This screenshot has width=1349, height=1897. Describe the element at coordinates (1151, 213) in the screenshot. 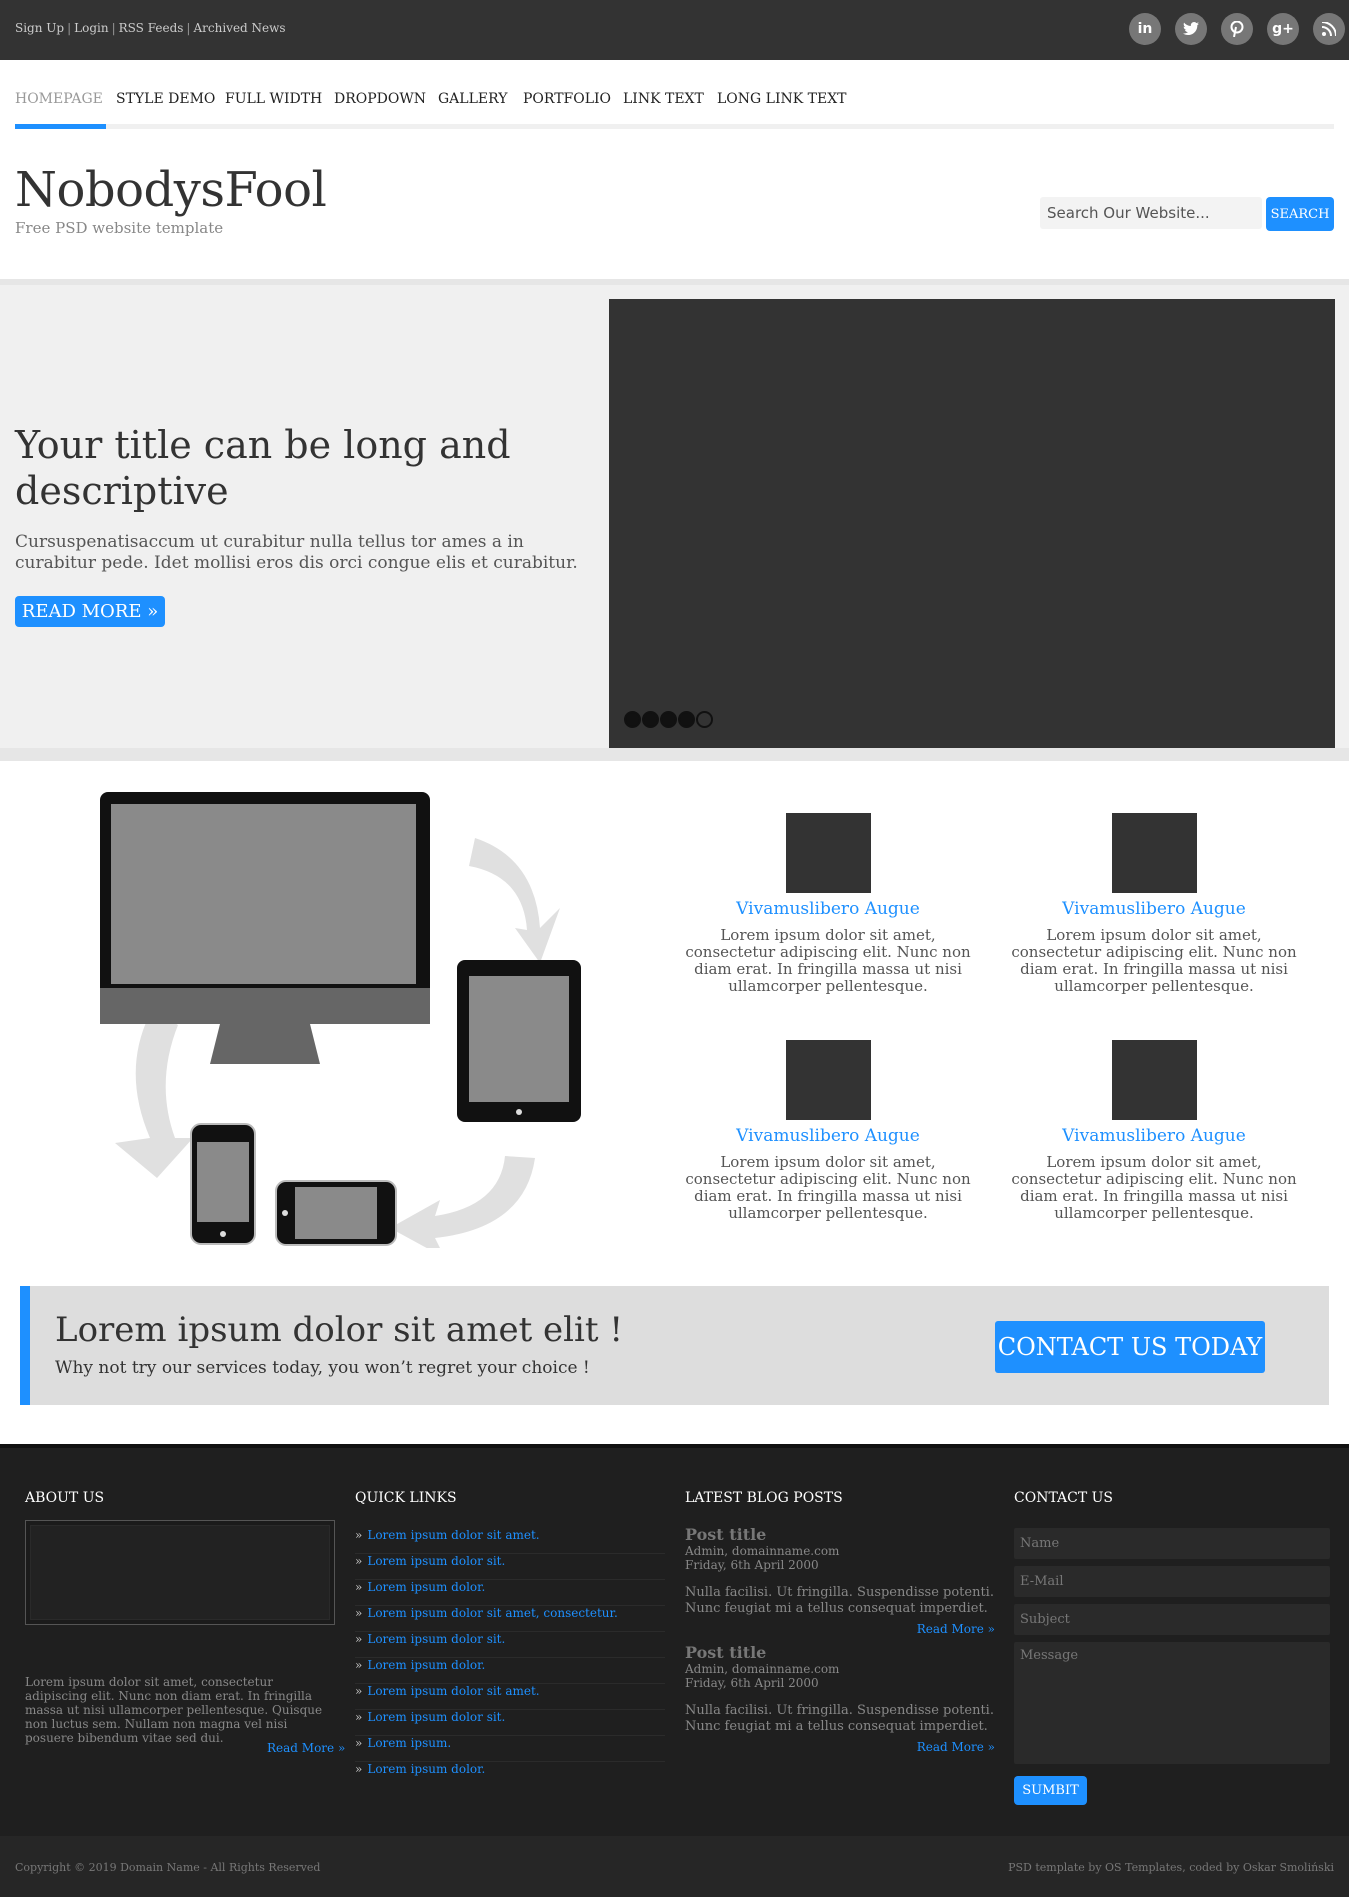

I see `search-input` at that location.